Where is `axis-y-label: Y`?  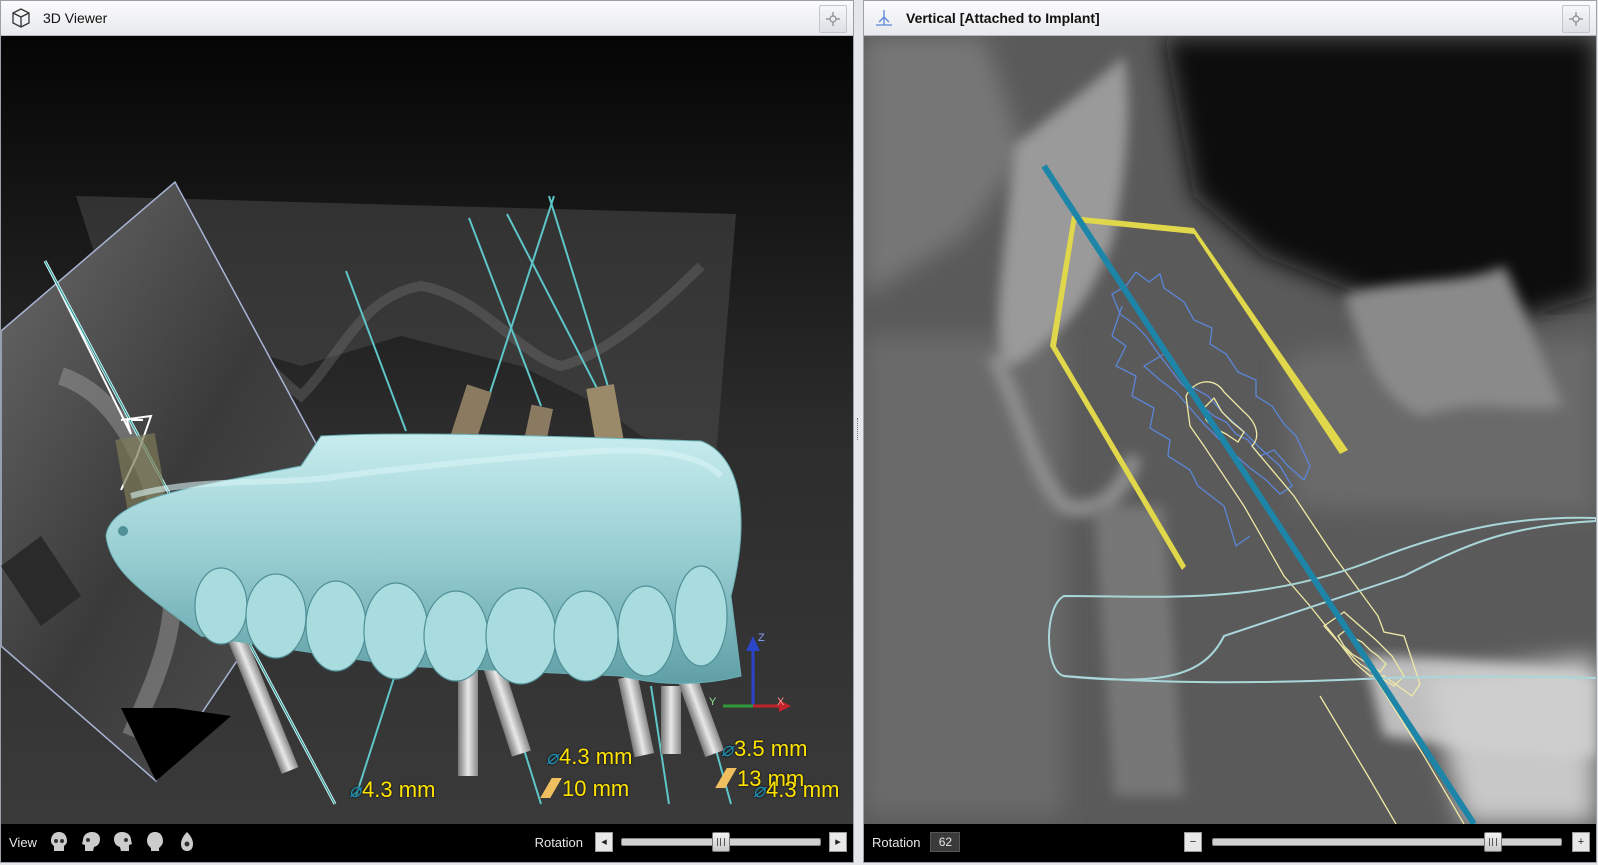
axis-y-label: Y is located at coordinates (713, 702).